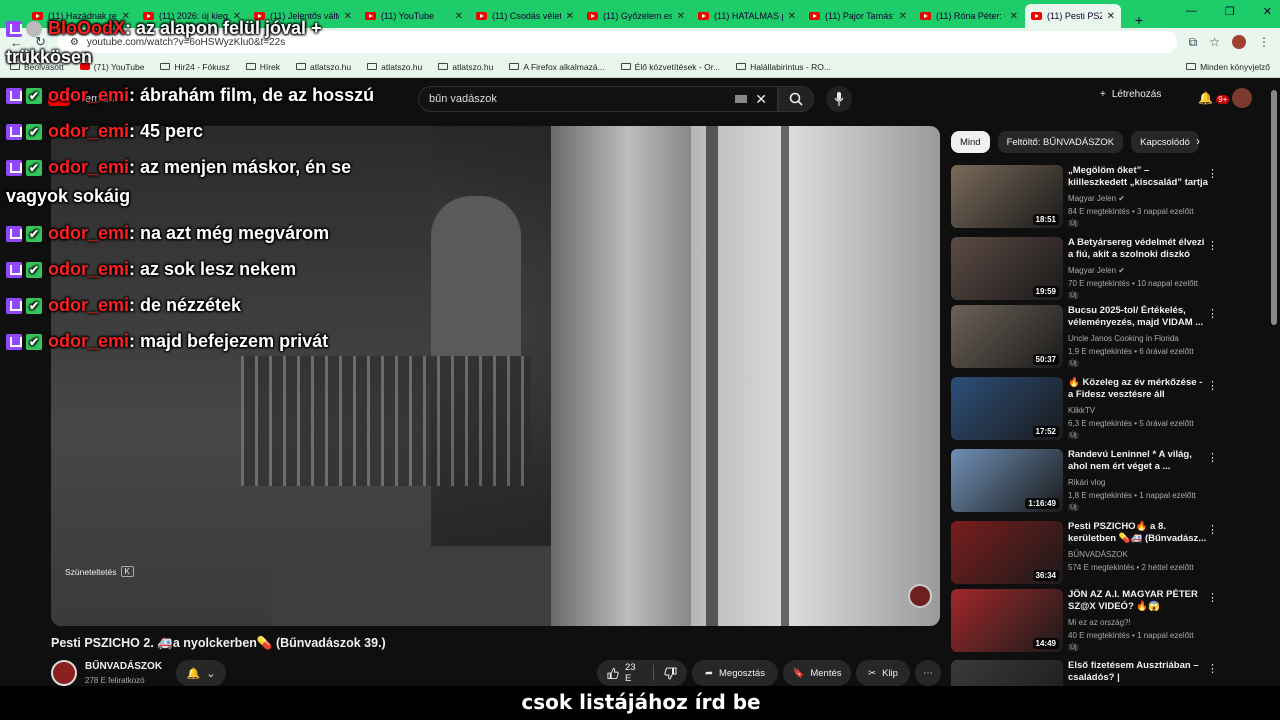 The width and height of the screenshot is (1280, 720). What do you see at coordinates (1214, 42) in the screenshot?
I see `bookmark-star-icon: ☆` at bounding box center [1214, 42].